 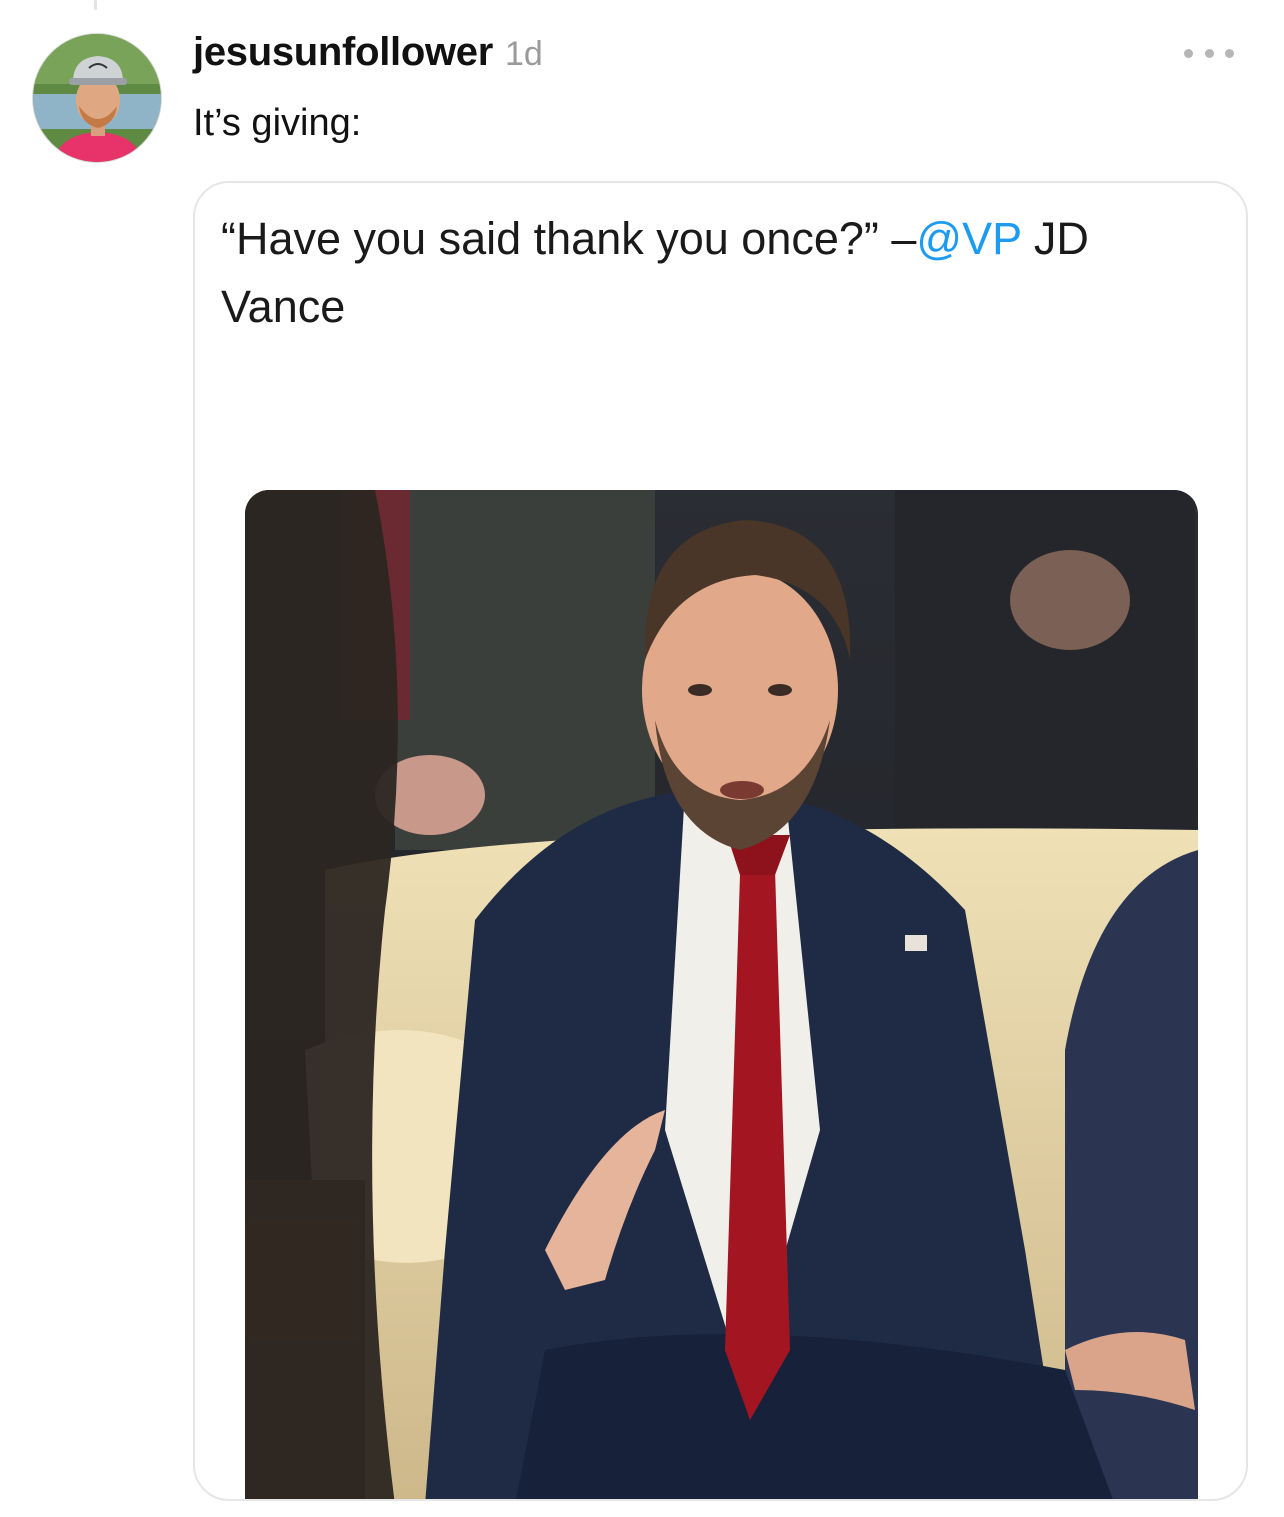 What do you see at coordinates (569, 238) in the screenshot?
I see `quote-prefix: “Have you said thank you once?” –` at bounding box center [569, 238].